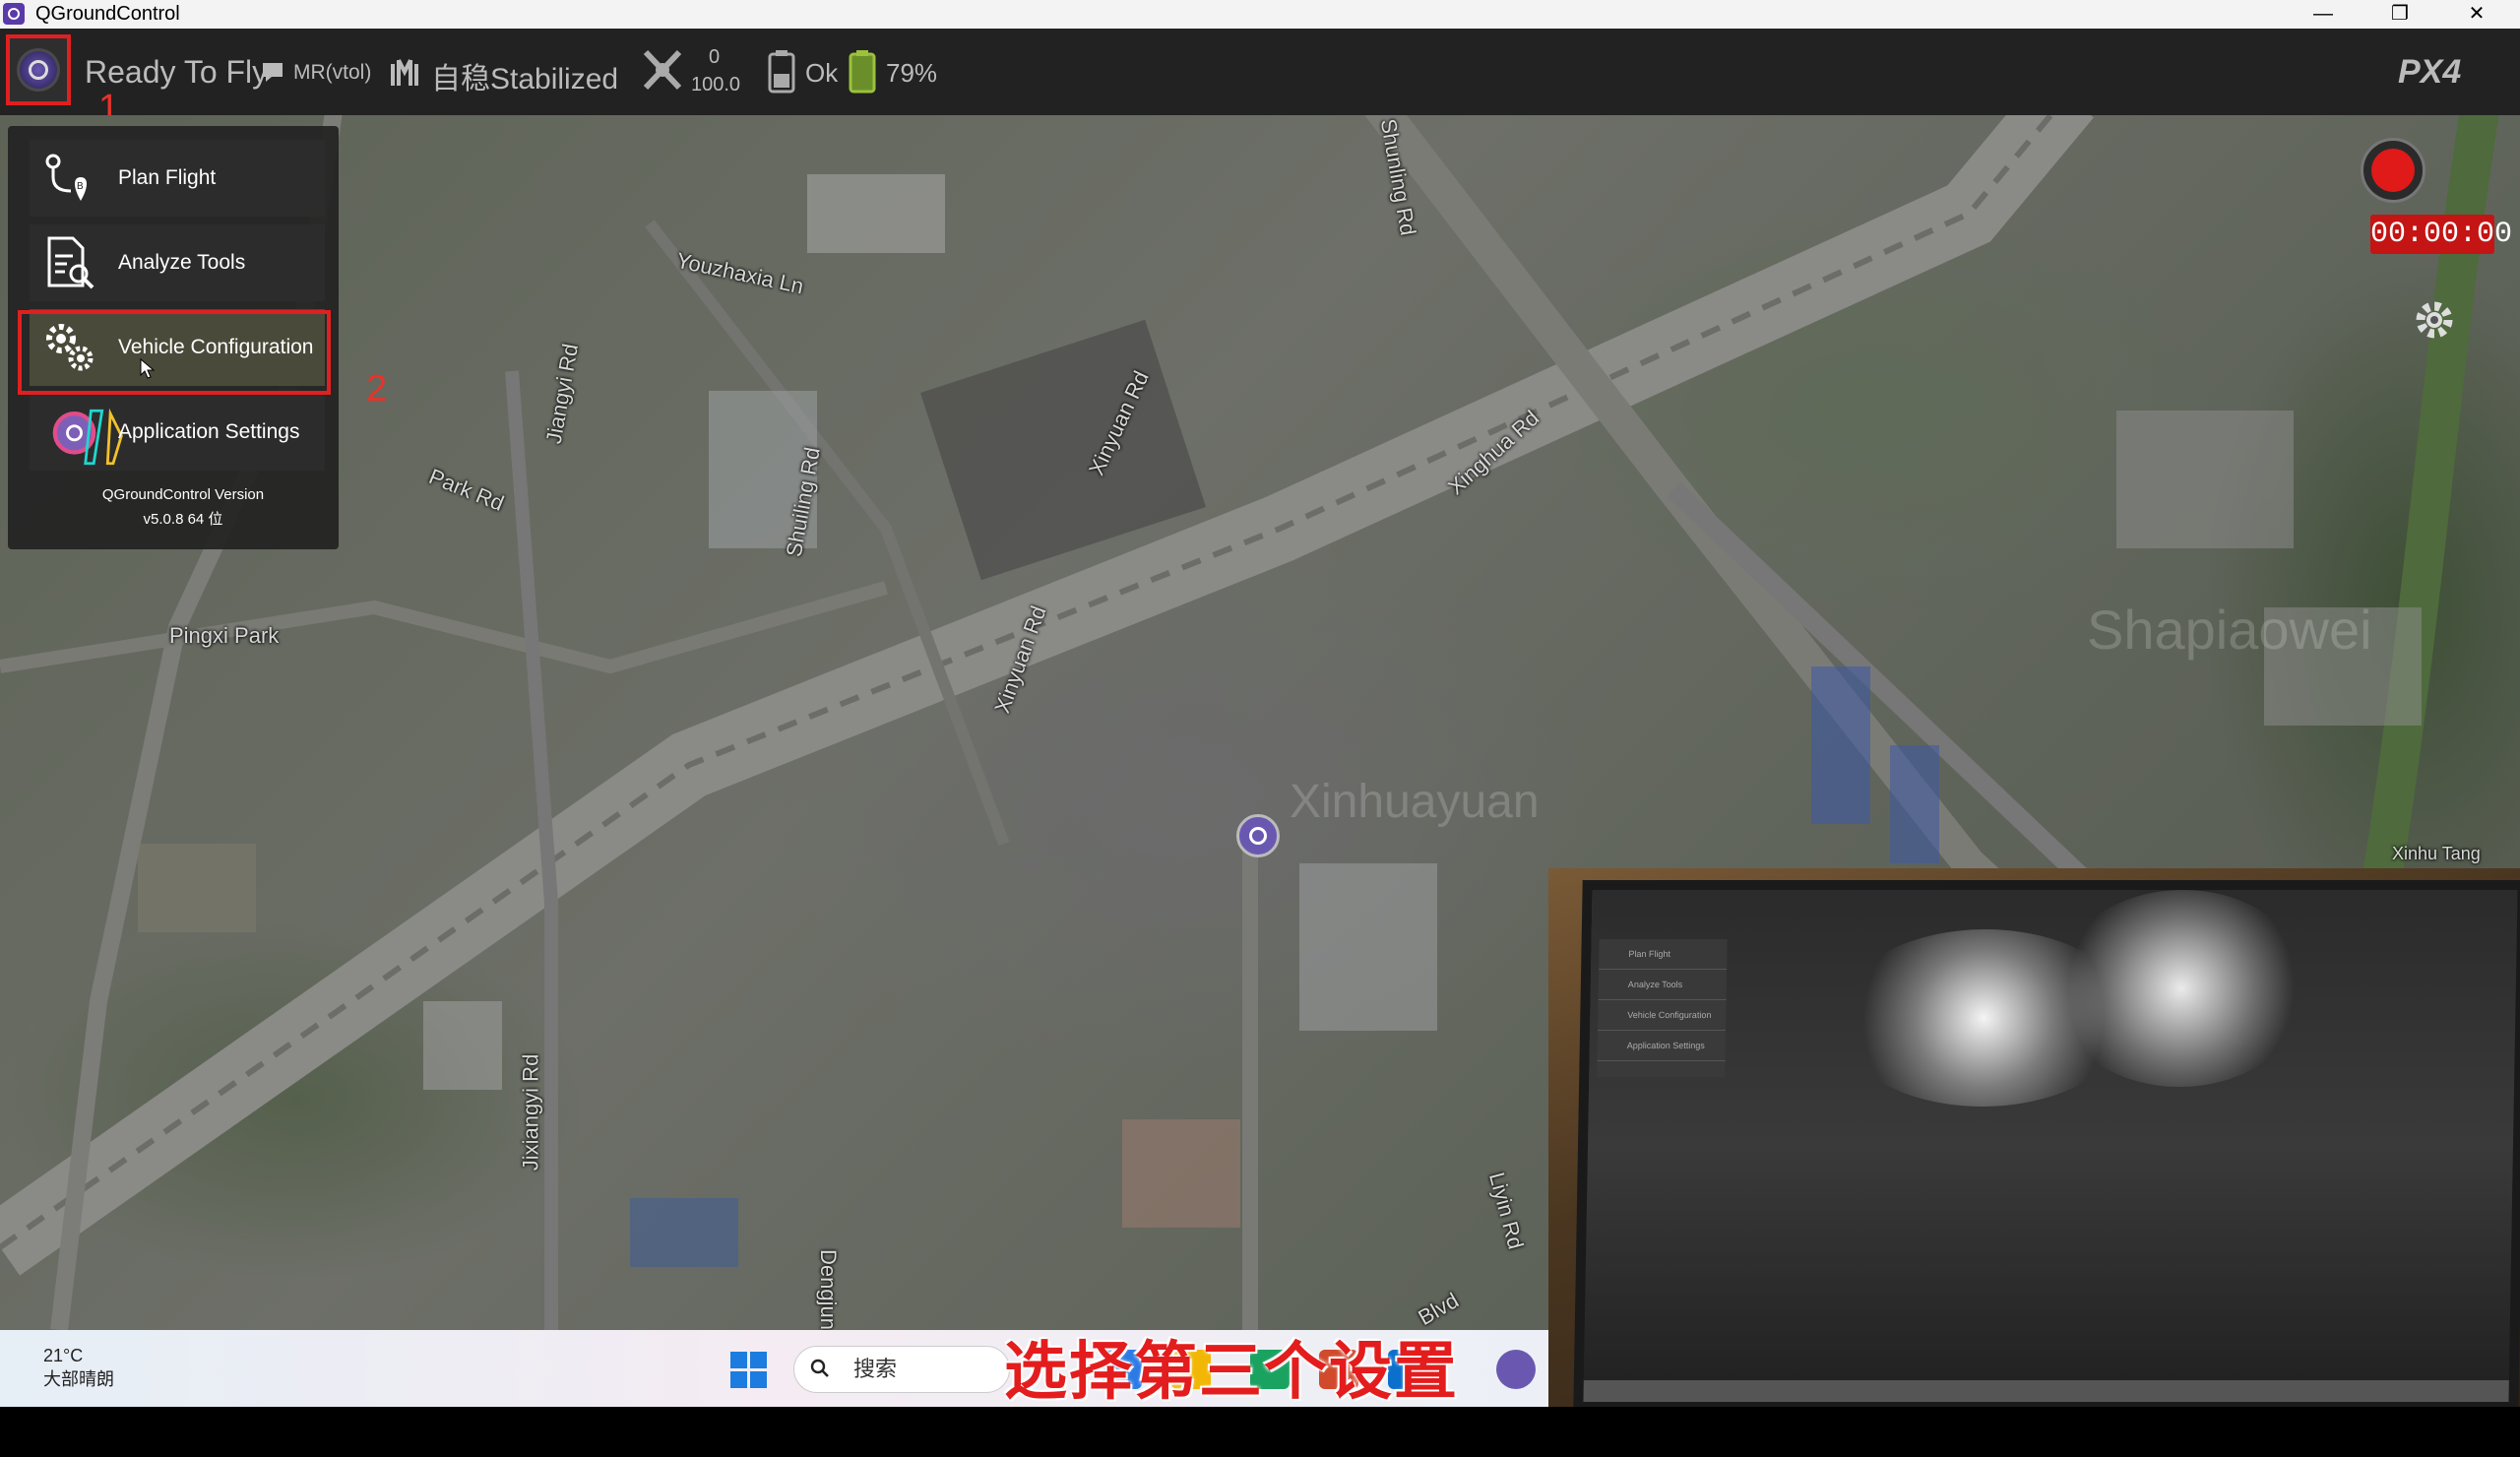  I want to click on close-button: ✕, so click(2476, 14).